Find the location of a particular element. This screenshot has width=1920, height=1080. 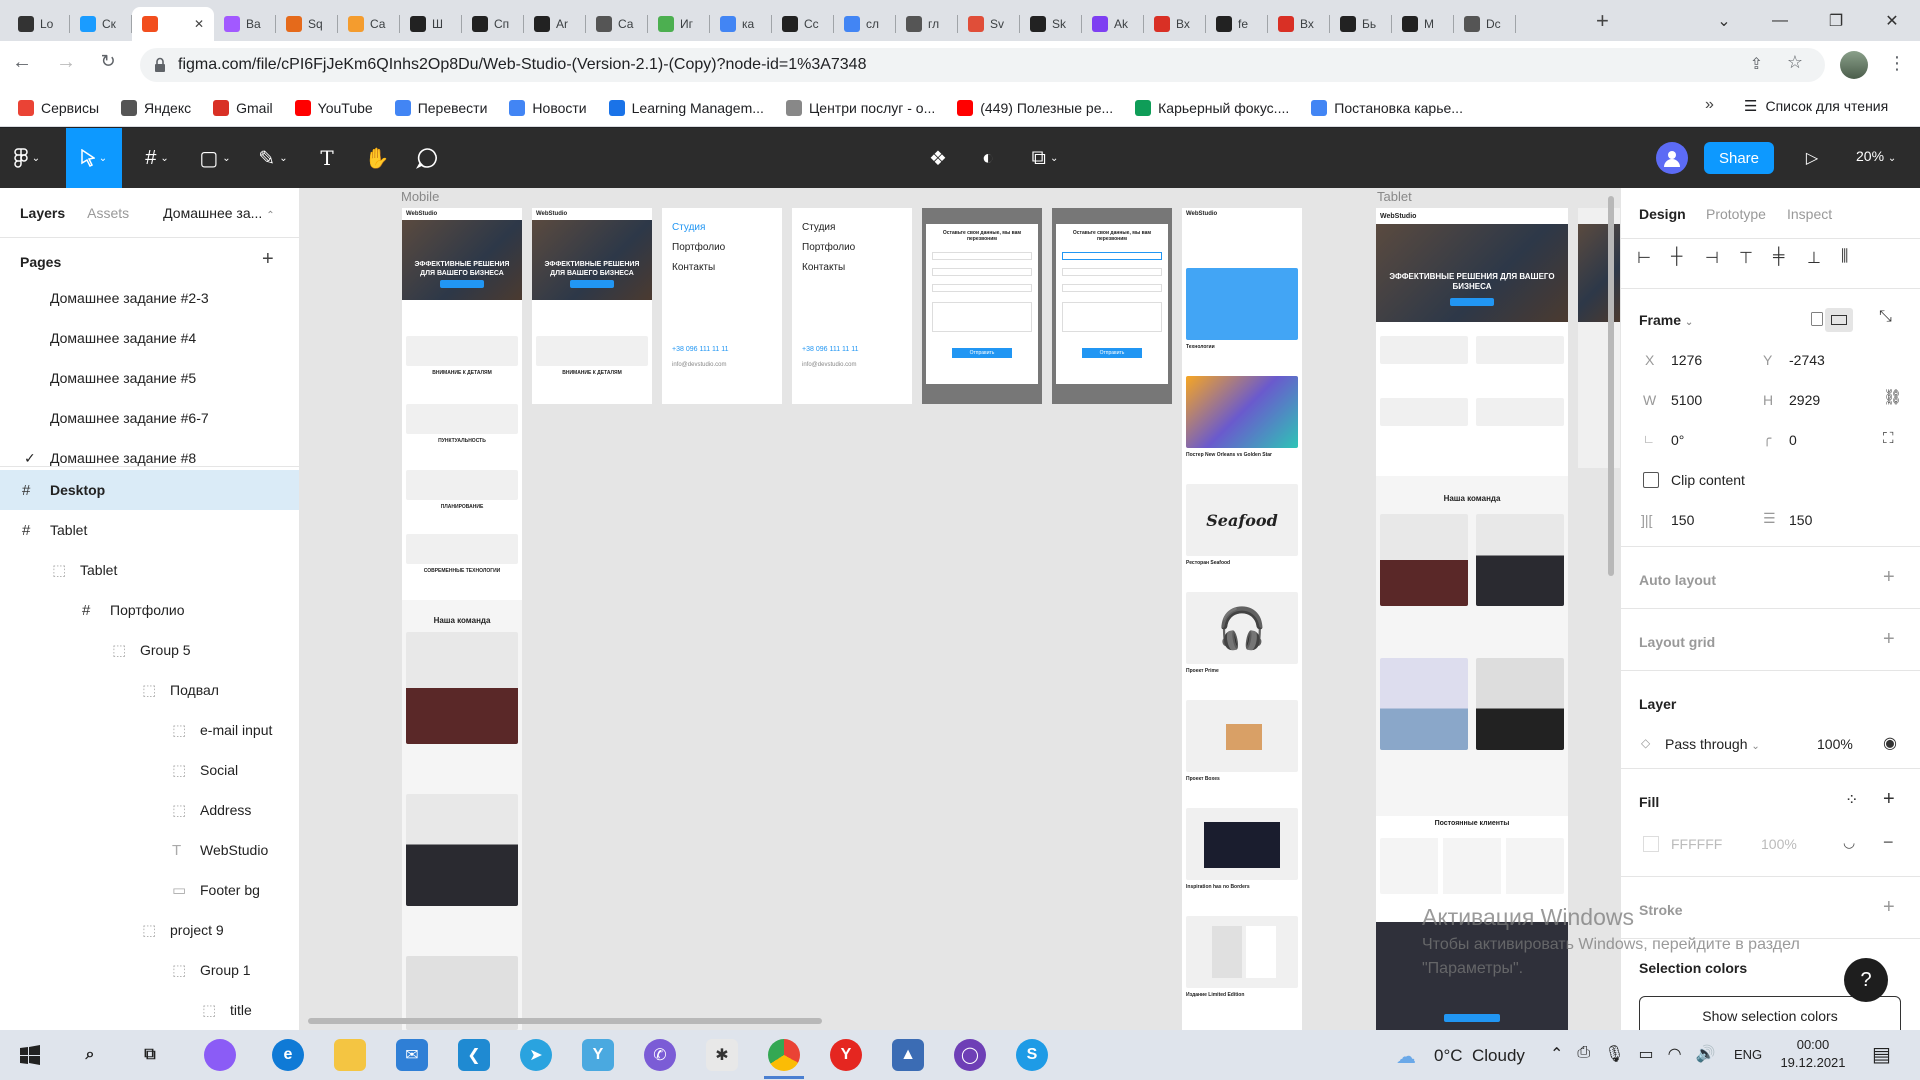

skype-icon: S is located at coordinates (1032, 1055).